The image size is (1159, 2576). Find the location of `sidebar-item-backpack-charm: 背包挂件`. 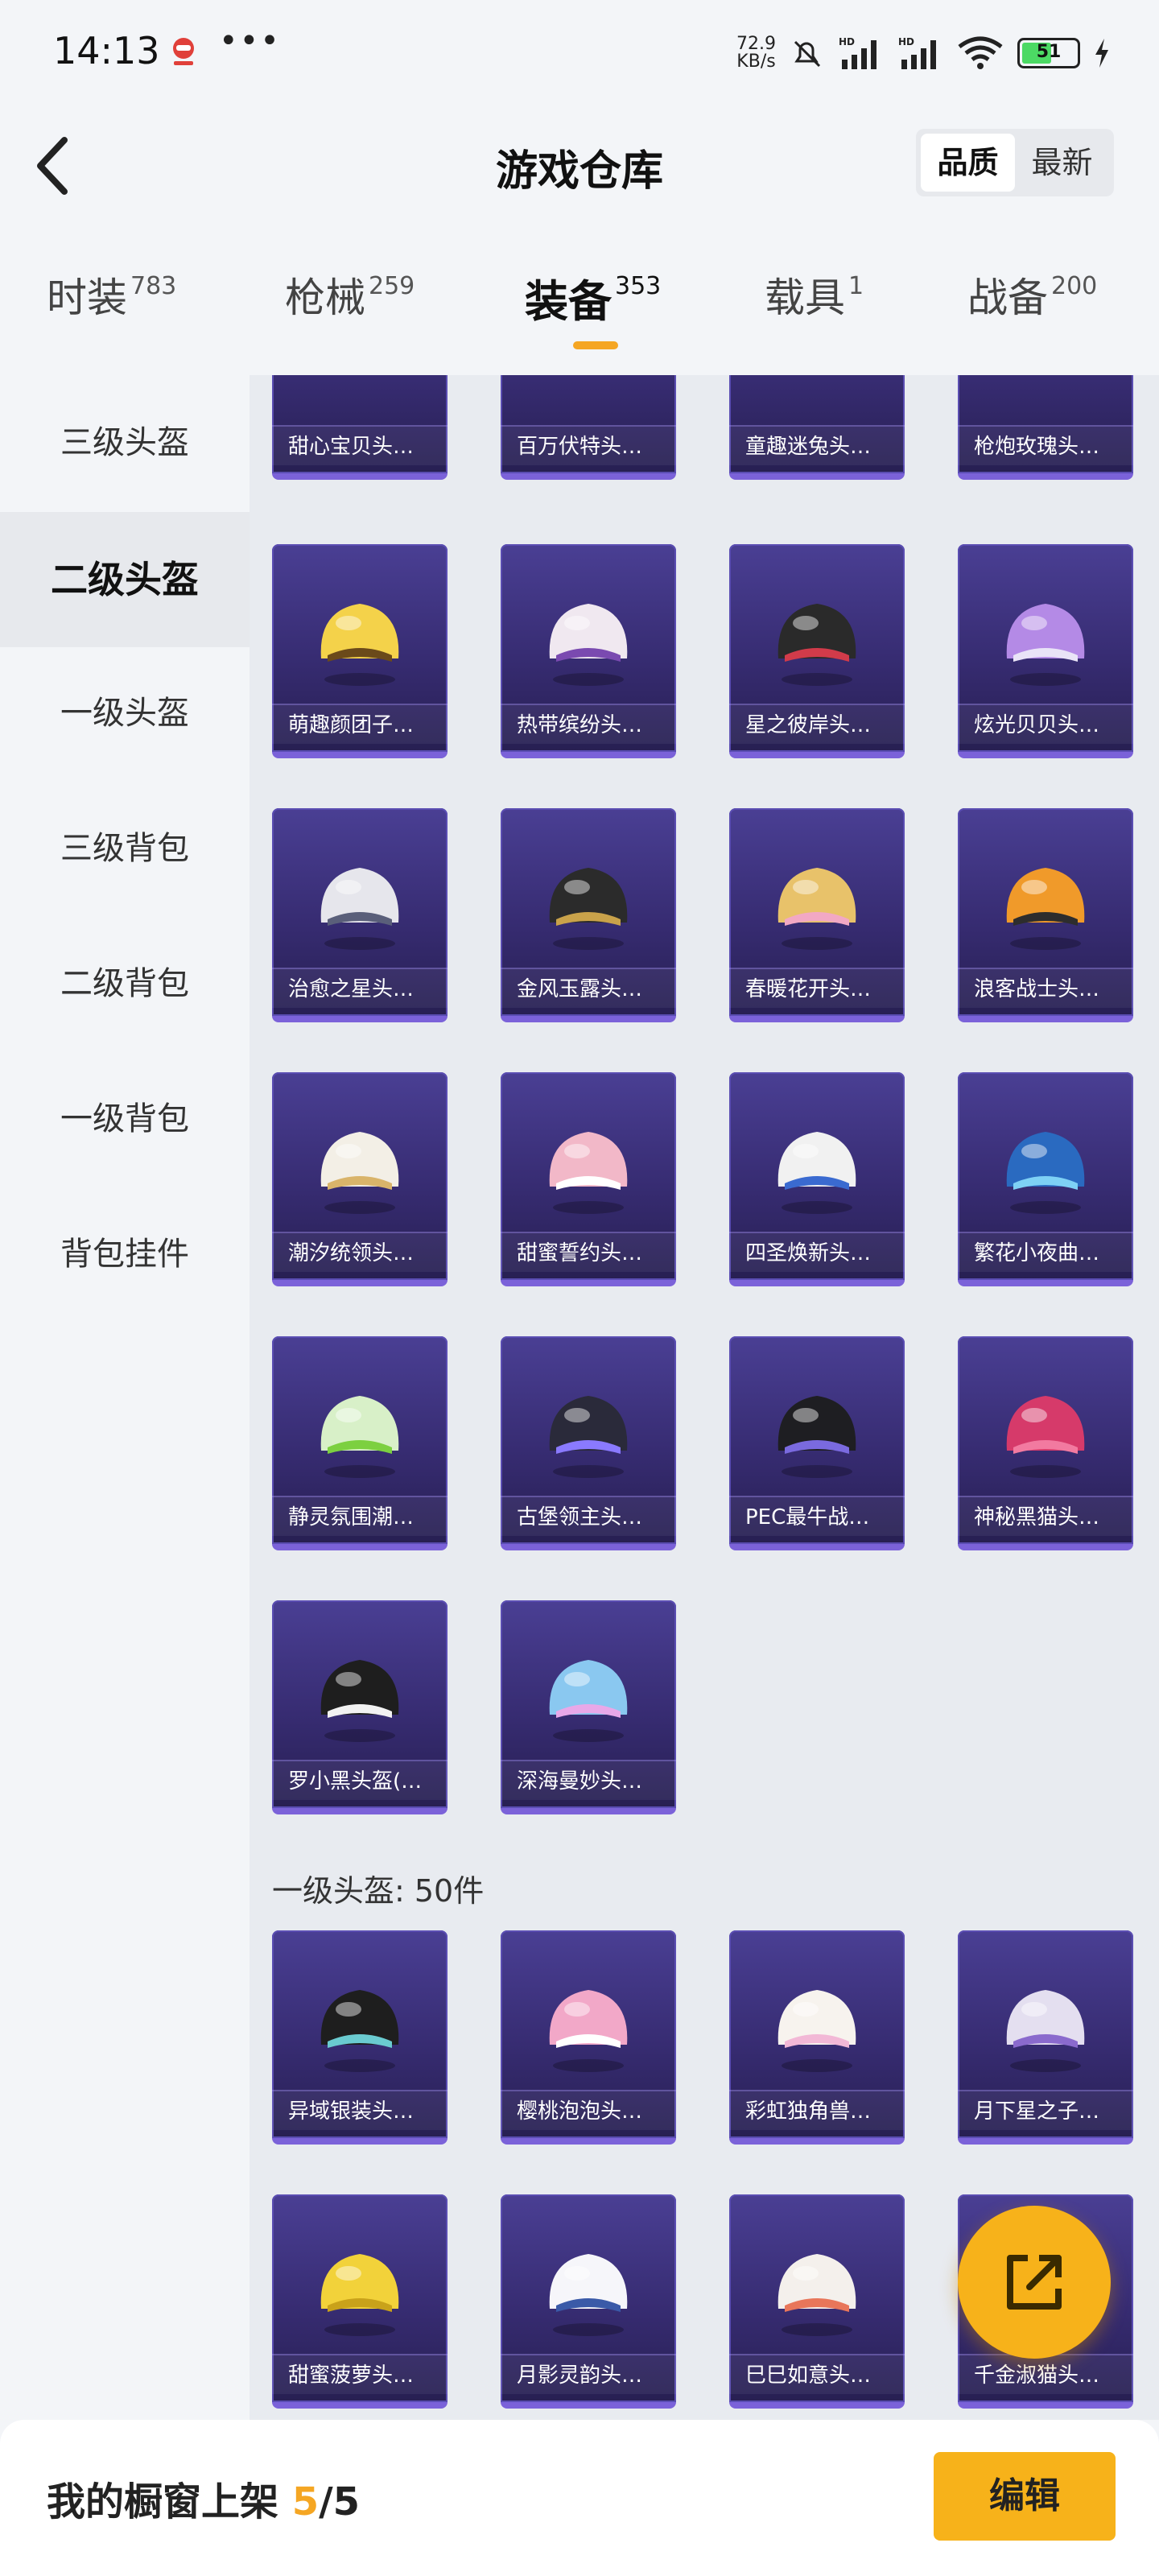

sidebar-item-backpack-charm: 背包挂件 is located at coordinates (125, 1254).